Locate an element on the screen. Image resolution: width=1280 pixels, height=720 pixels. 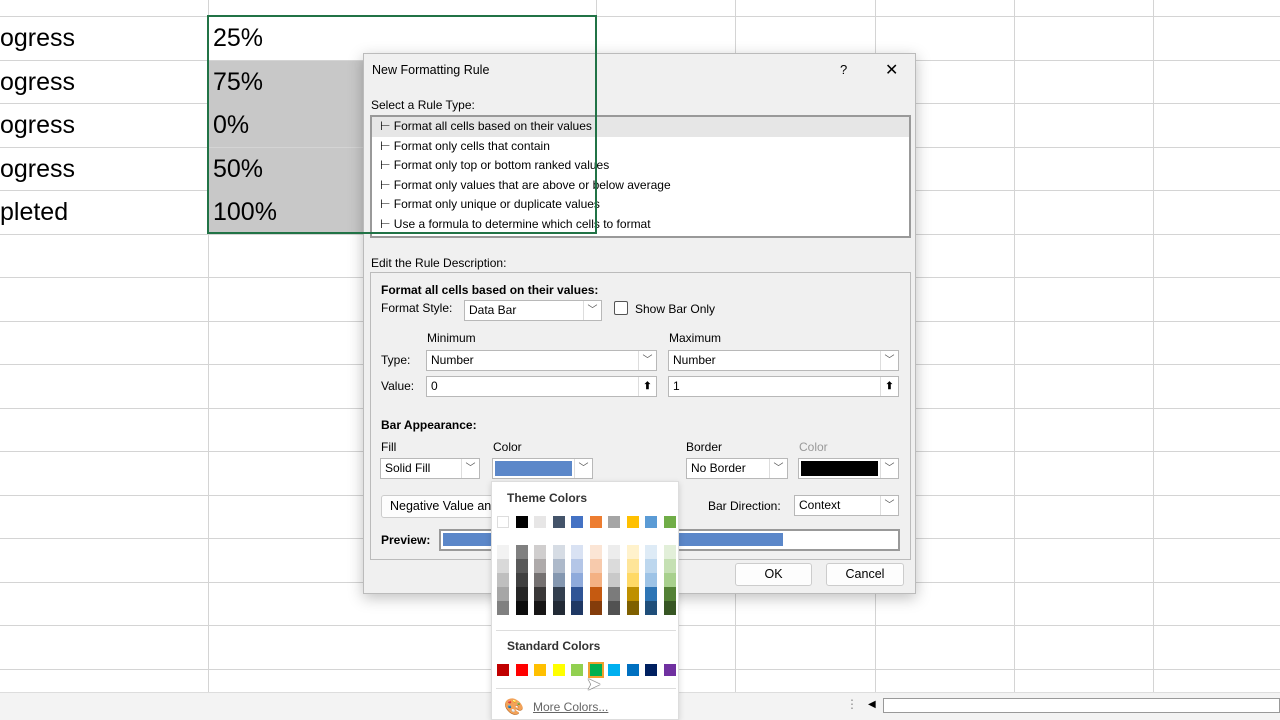
cancel-button: Cancel is located at coordinates (865, 574).